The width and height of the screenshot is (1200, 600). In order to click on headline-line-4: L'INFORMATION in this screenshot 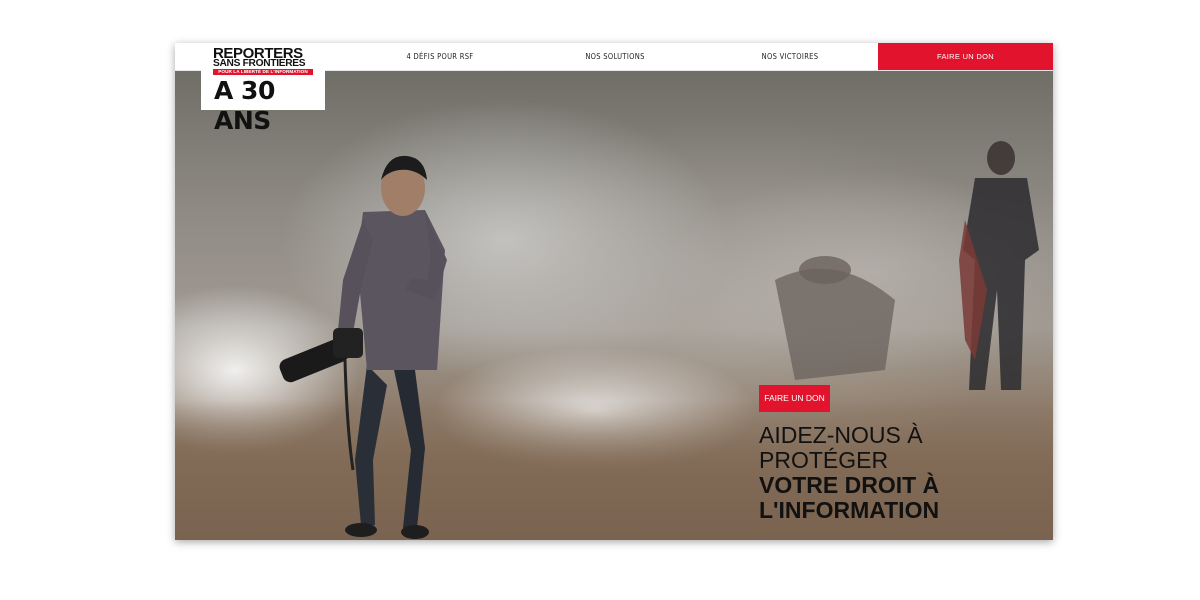, I will do `click(849, 510)`.